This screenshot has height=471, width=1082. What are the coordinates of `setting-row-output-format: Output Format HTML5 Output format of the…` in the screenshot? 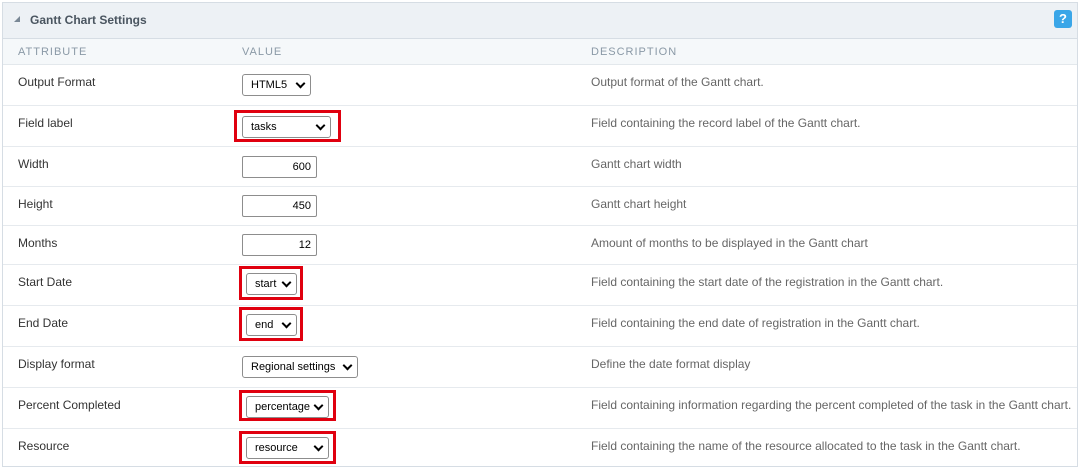 It's located at (540, 85).